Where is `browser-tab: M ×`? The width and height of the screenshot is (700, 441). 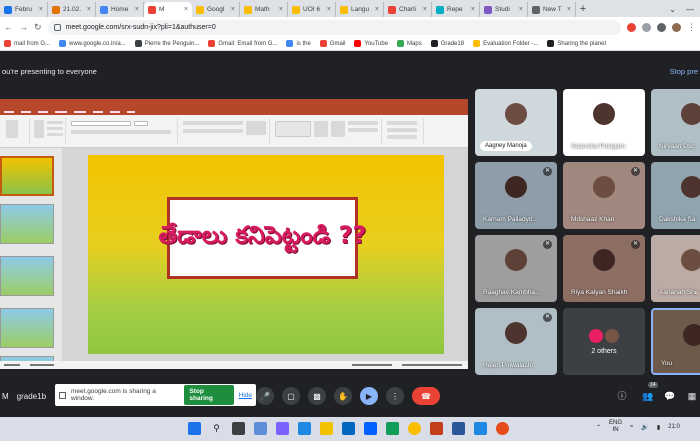 browser-tab: M × is located at coordinates (168, 9).